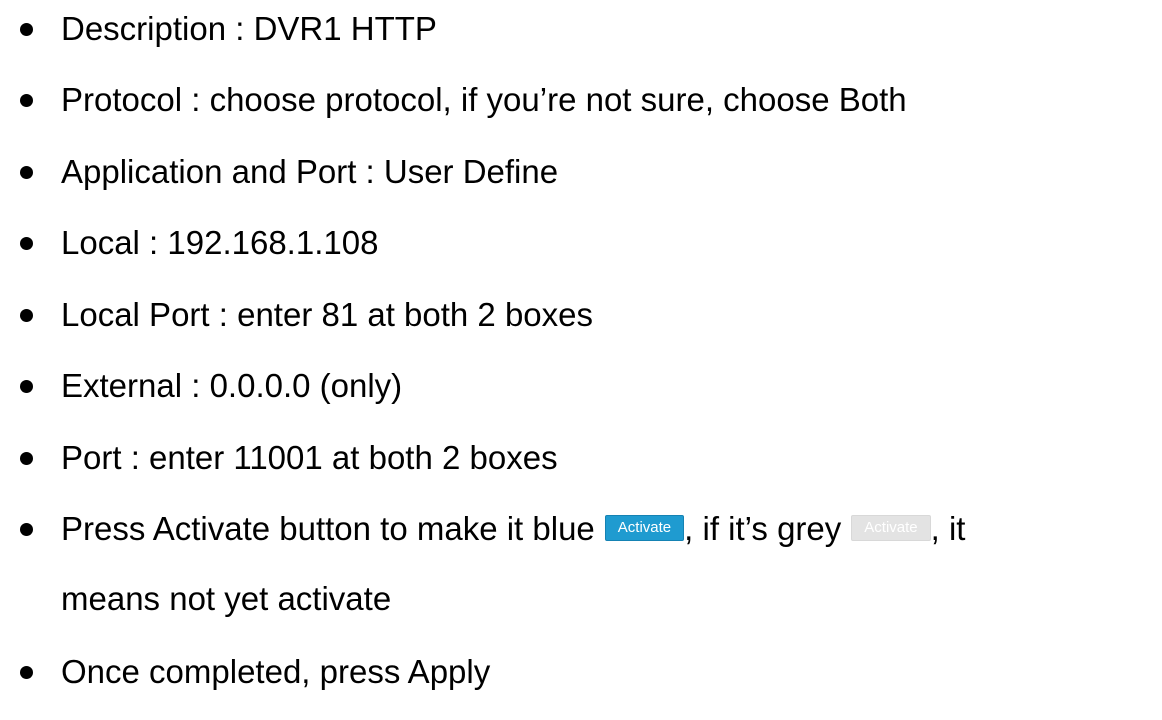 The height and width of the screenshot is (720, 1162). I want to click on list-item-text: Once completed, press Apply, so click(276, 671).